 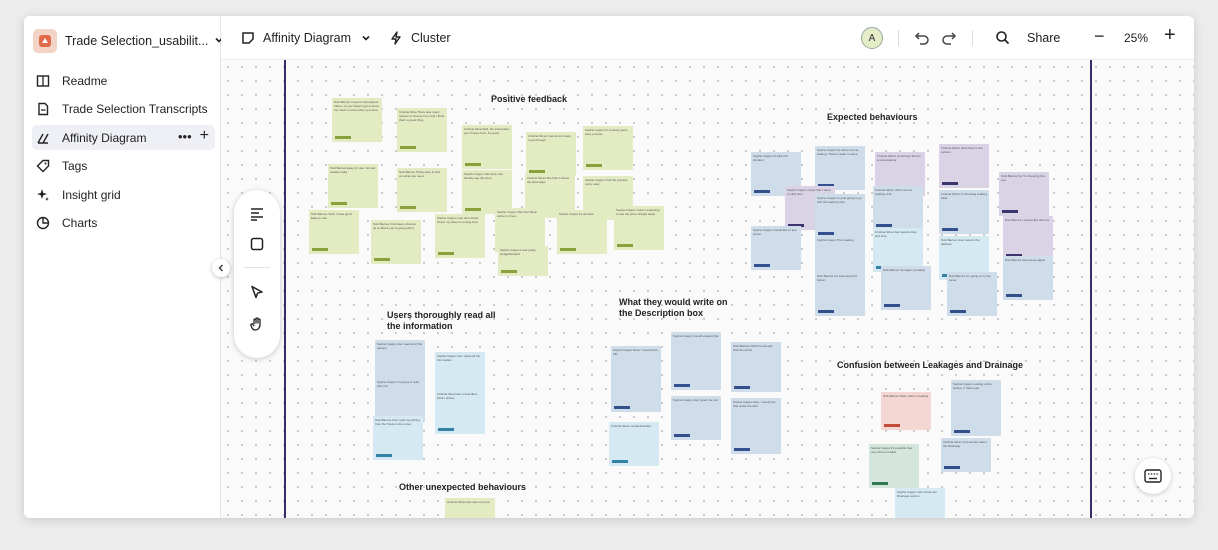 What do you see at coordinates (1170, 35) in the screenshot?
I see `zoom-in-button: +` at bounding box center [1170, 35].